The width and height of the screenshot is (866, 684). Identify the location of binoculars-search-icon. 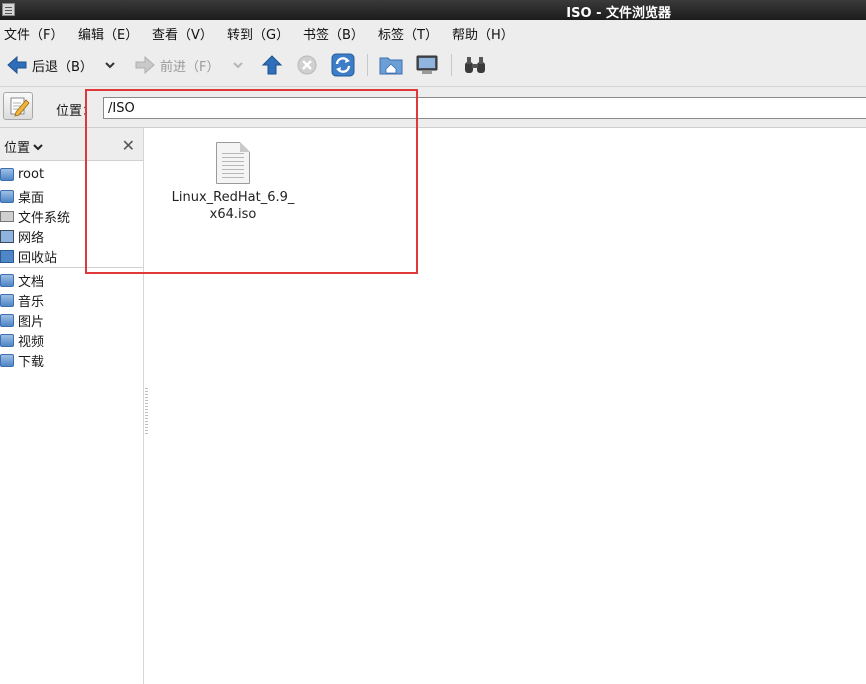
(475, 65).